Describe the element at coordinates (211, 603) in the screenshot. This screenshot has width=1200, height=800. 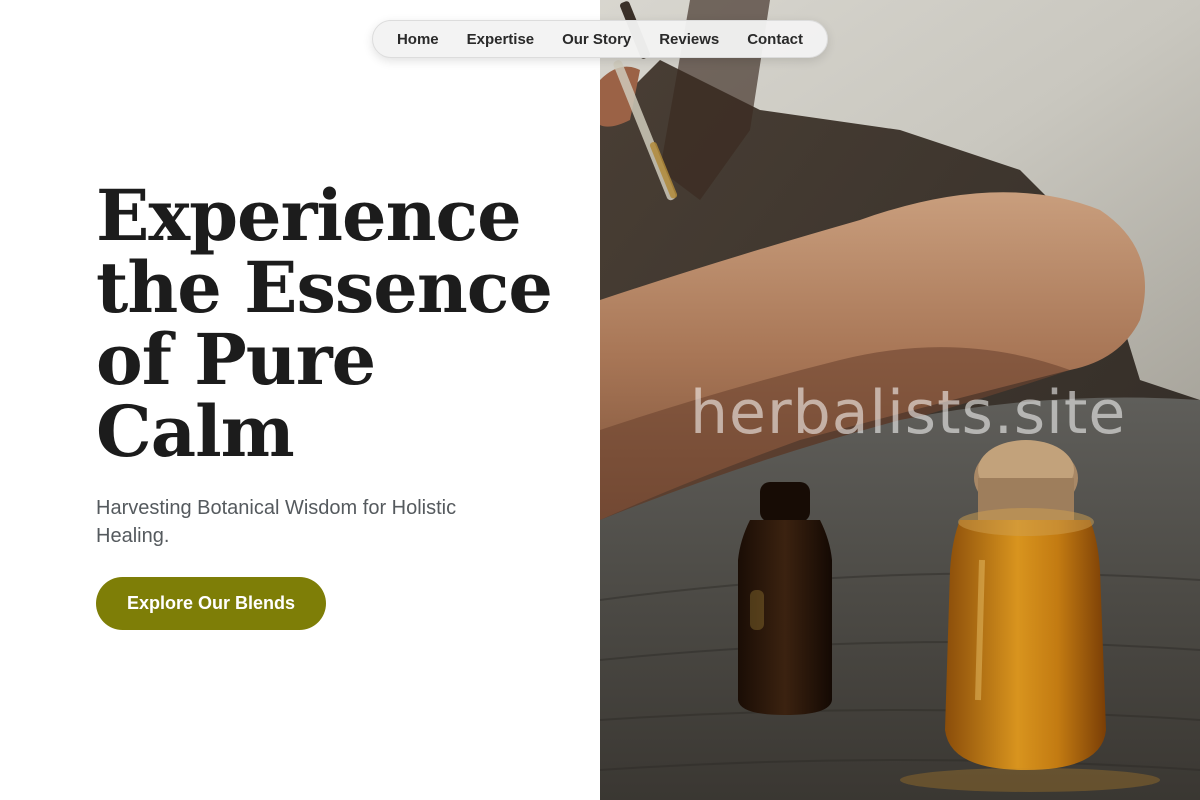
I see `explore-blends-button: Explore Our Blends` at that location.